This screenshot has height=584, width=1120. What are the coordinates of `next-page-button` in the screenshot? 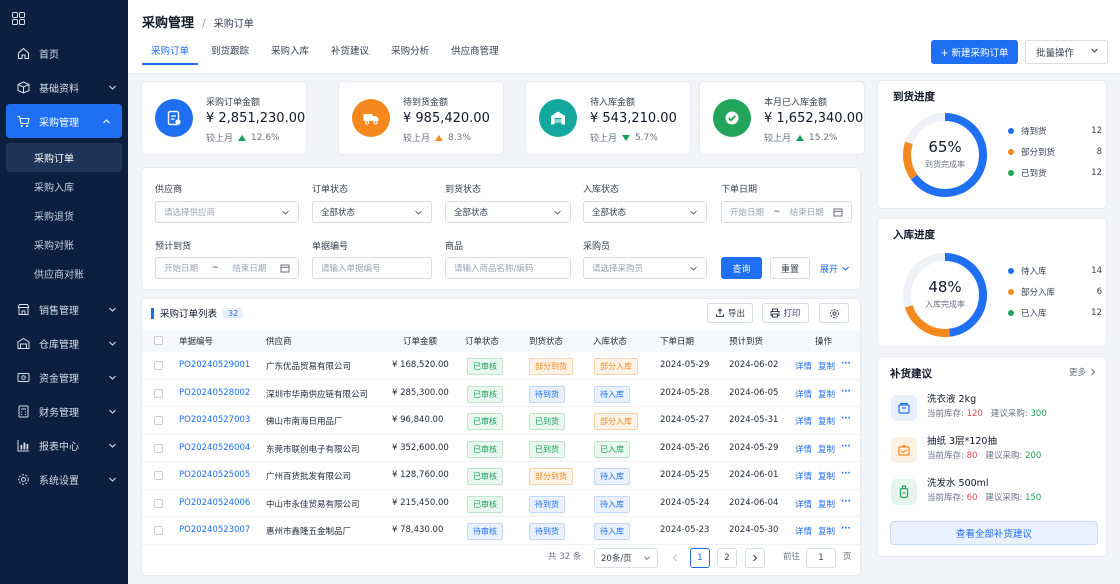 It's located at (755, 558).